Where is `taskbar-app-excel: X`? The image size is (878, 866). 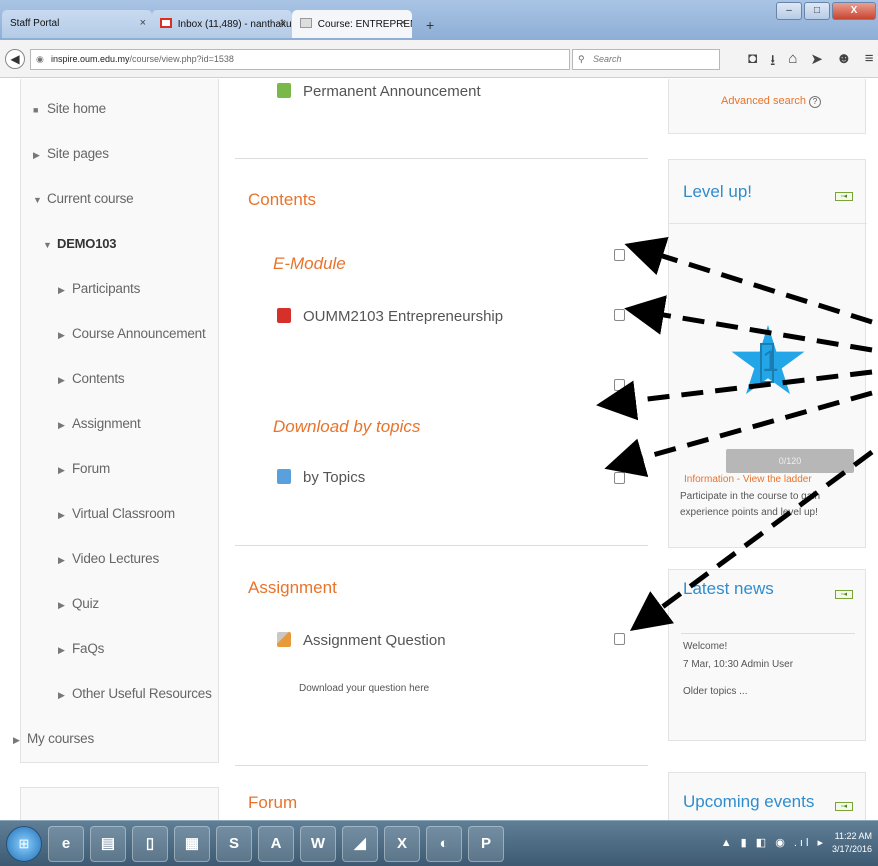
taskbar-app-excel: X is located at coordinates (402, 844).